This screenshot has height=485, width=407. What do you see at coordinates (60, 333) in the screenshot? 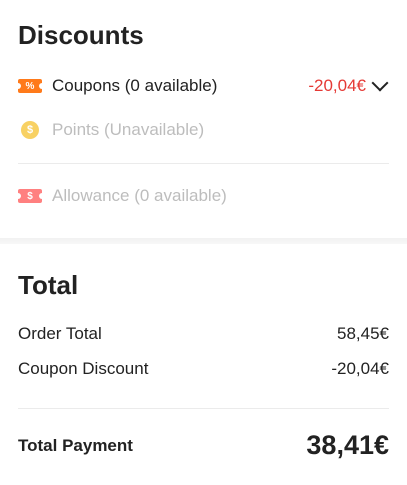
I see `order-total-label: Order Total` at bounding box center [60, 333].